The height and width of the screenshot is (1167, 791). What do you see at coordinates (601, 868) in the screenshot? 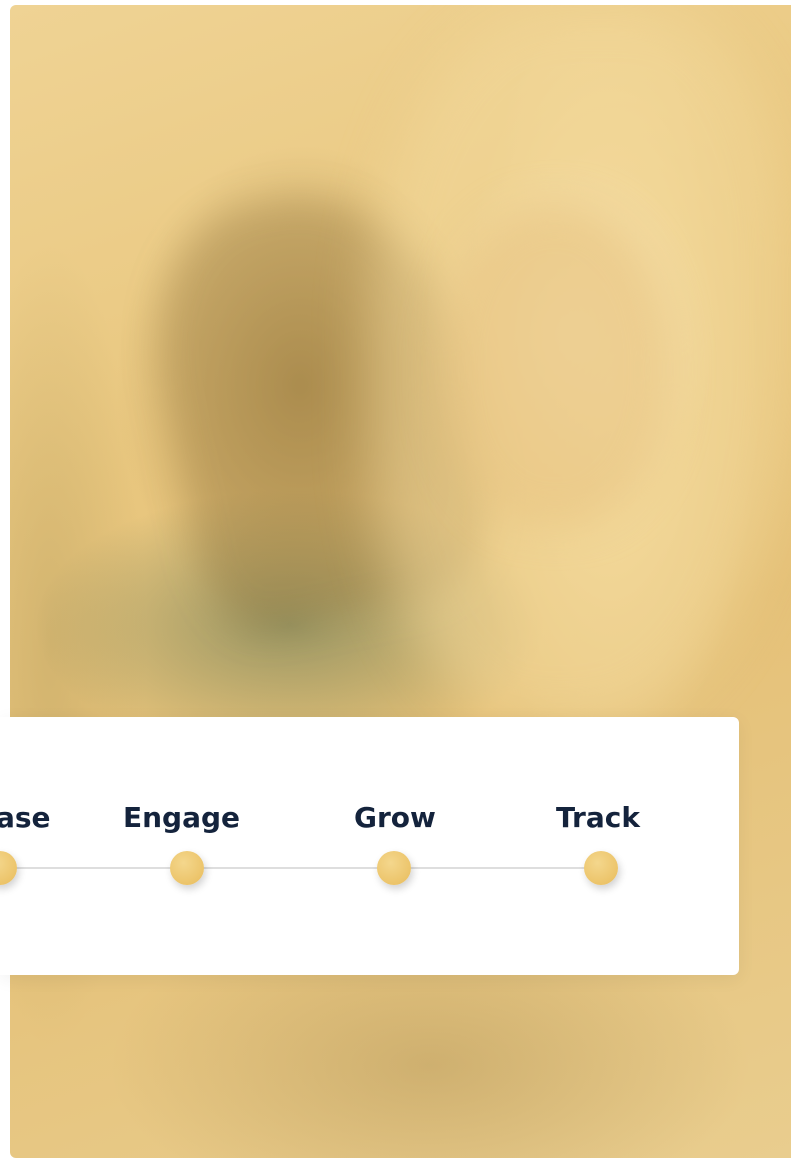
I see `timeline-step-dot-track` at bounding box center [601, 868].